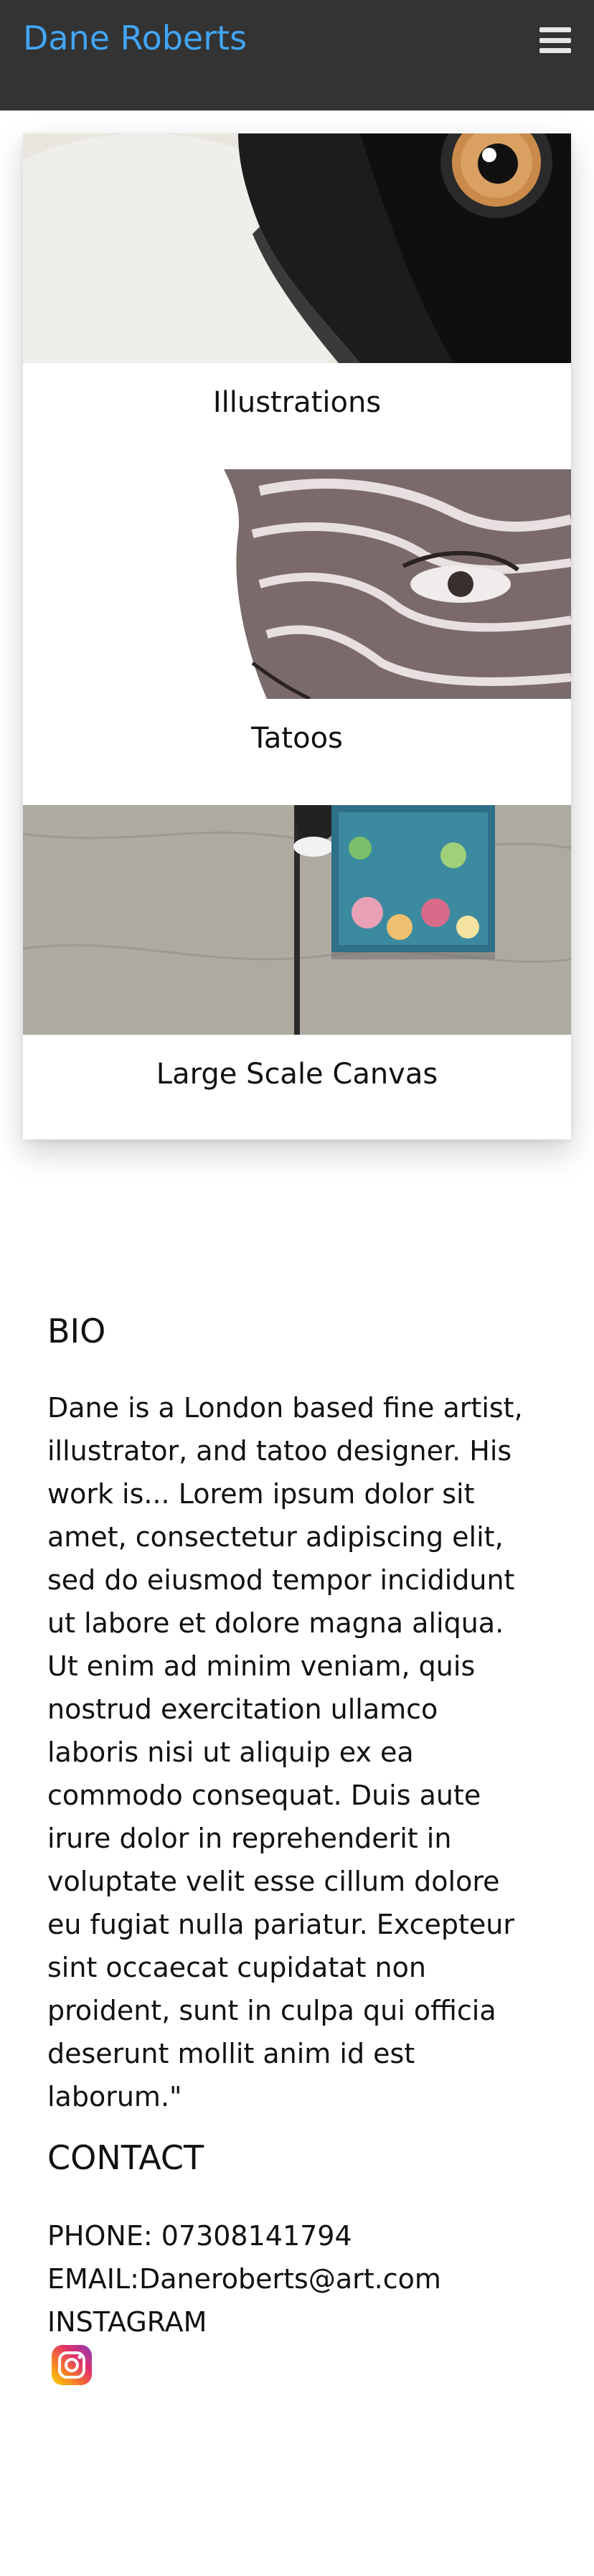 The image size is (594, 2576). I want to click on card-large-scale-canvas: Large Scale Canvas, so click(297, 973).